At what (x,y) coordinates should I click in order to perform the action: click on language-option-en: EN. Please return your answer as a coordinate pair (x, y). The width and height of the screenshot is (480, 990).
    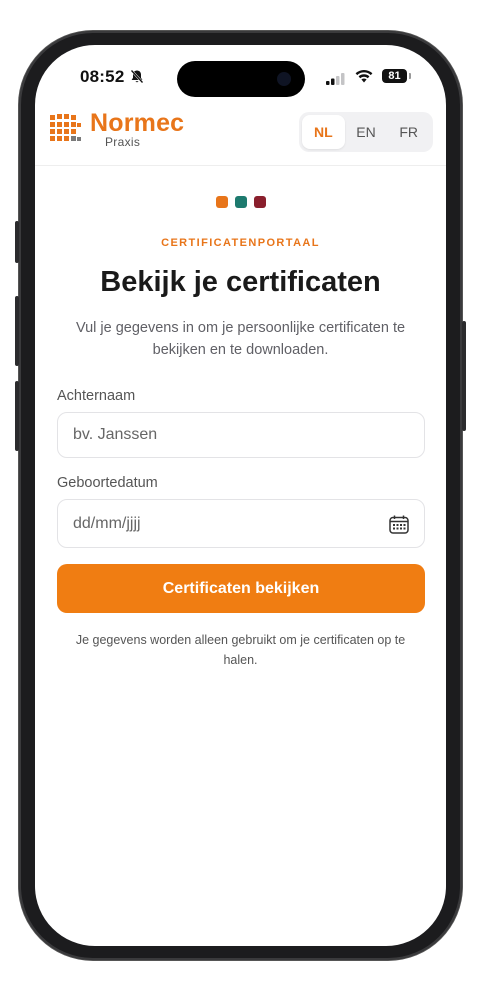
    Looking at the image, I should click on (366, 132).